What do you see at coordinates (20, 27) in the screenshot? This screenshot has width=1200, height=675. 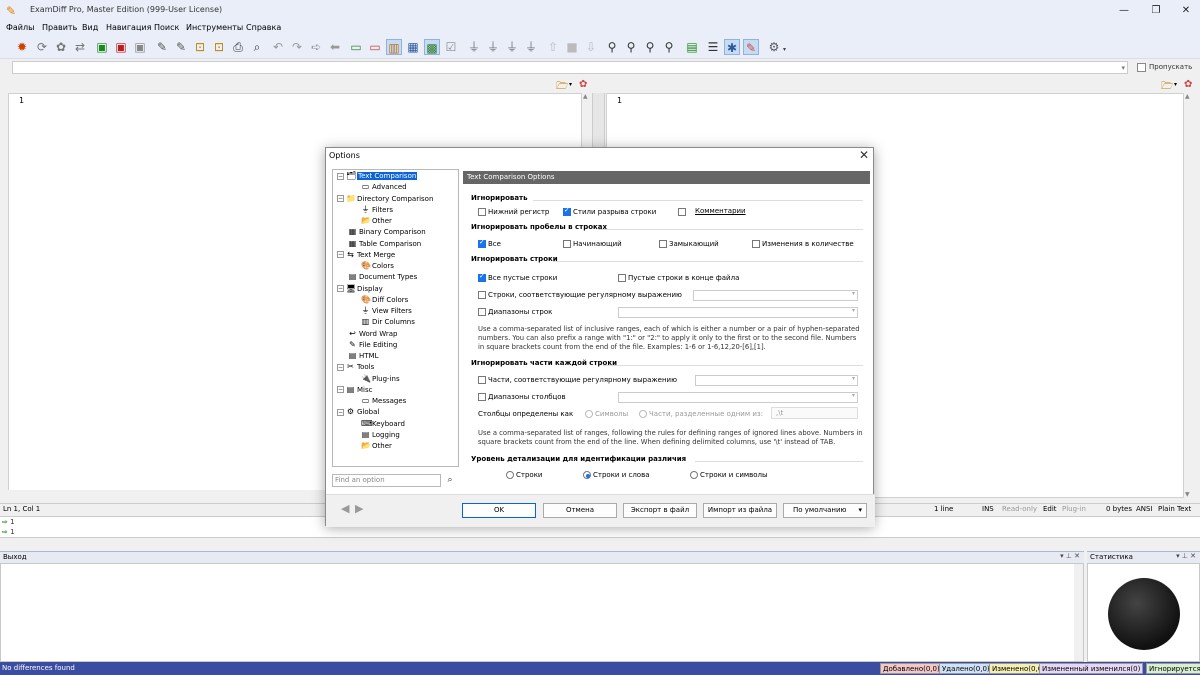 I see `menu-files: Файлы` at bounding box center [20, 27].